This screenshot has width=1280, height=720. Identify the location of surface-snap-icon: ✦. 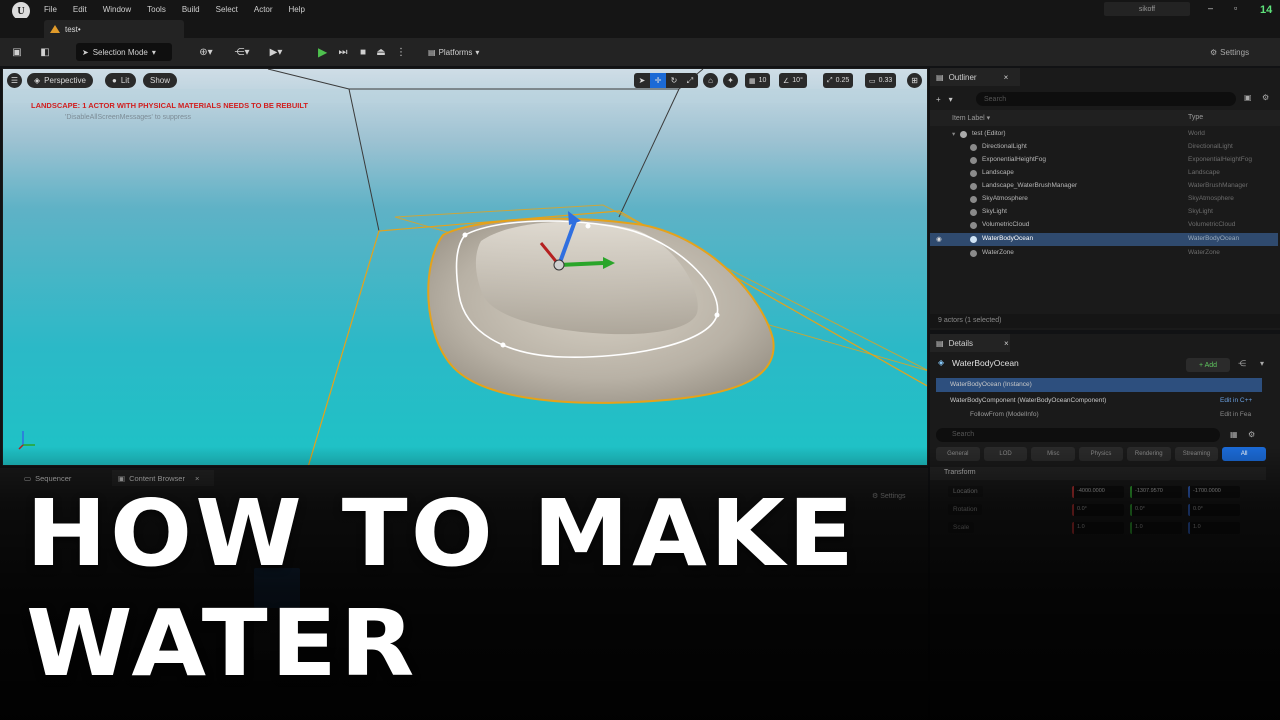
(730, 80).